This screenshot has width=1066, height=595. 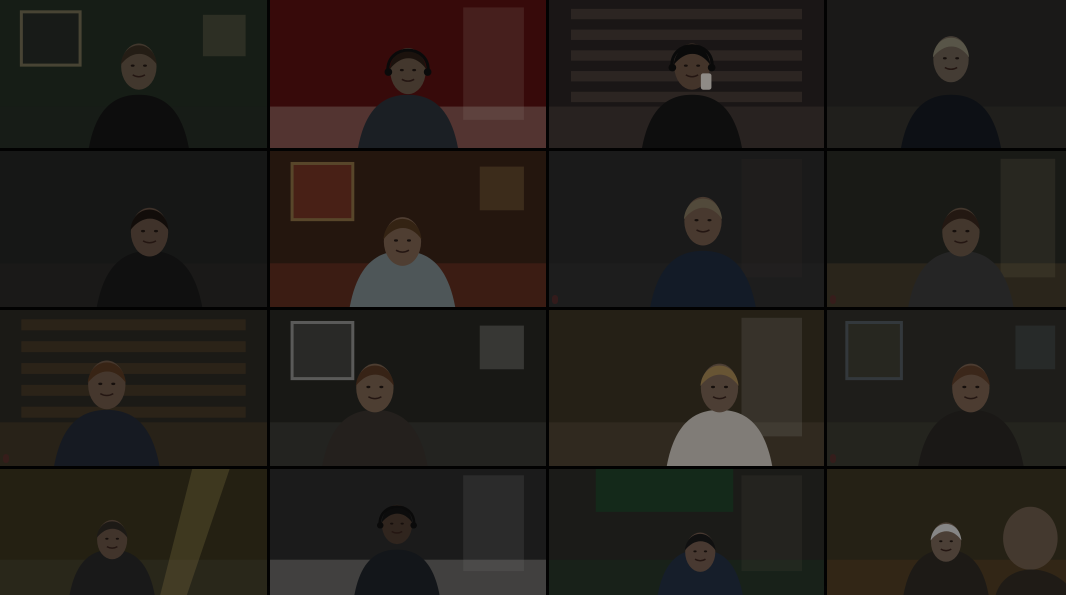 What do you see at coordinates (706, 81) in the screenshot?
I see `drink-can` at bounding box center [706, 81].